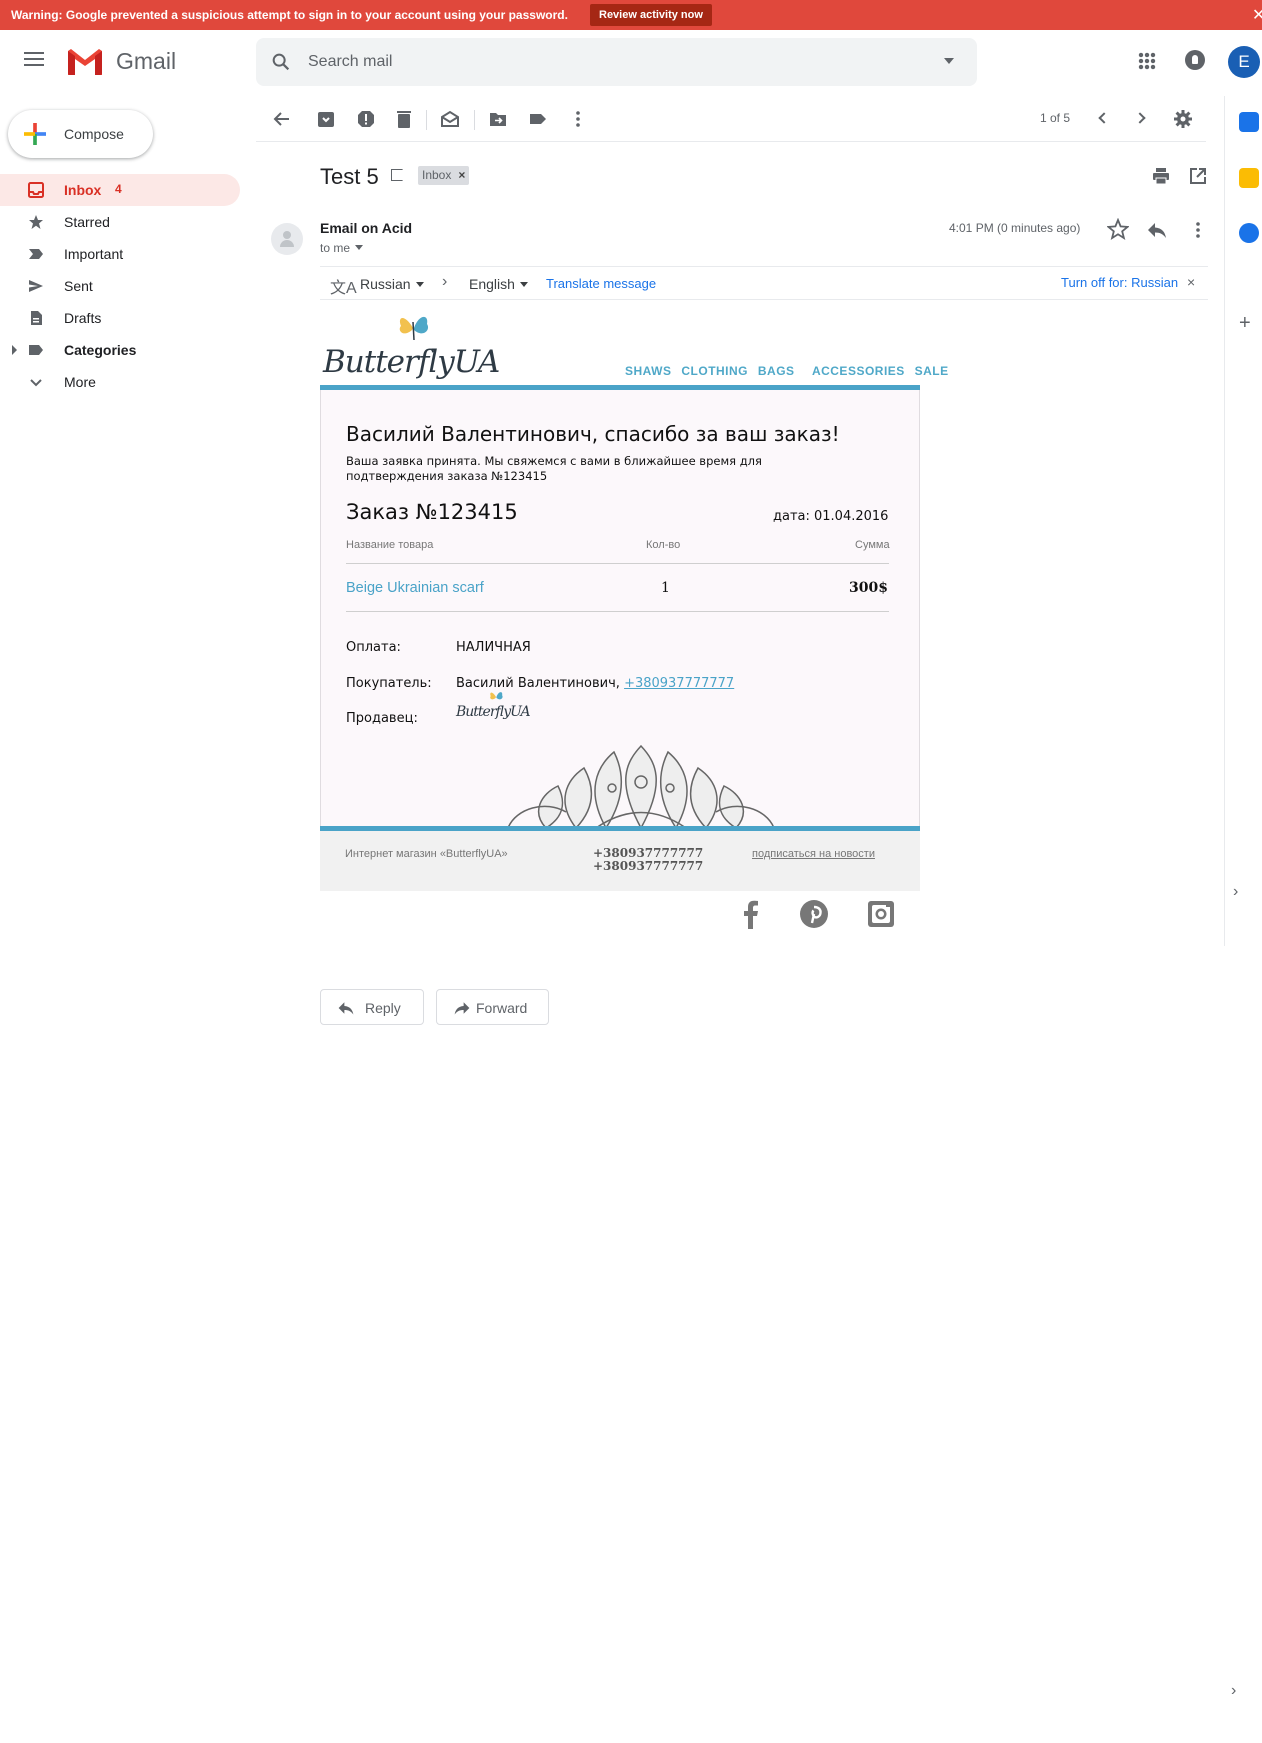 The height and width of the screenshot is (1743, 1262). What do you see at coordinates (813, 854) in the screenshot?
I see `subscribe-link: подписаться на новости` at bounding box center [813, 854].